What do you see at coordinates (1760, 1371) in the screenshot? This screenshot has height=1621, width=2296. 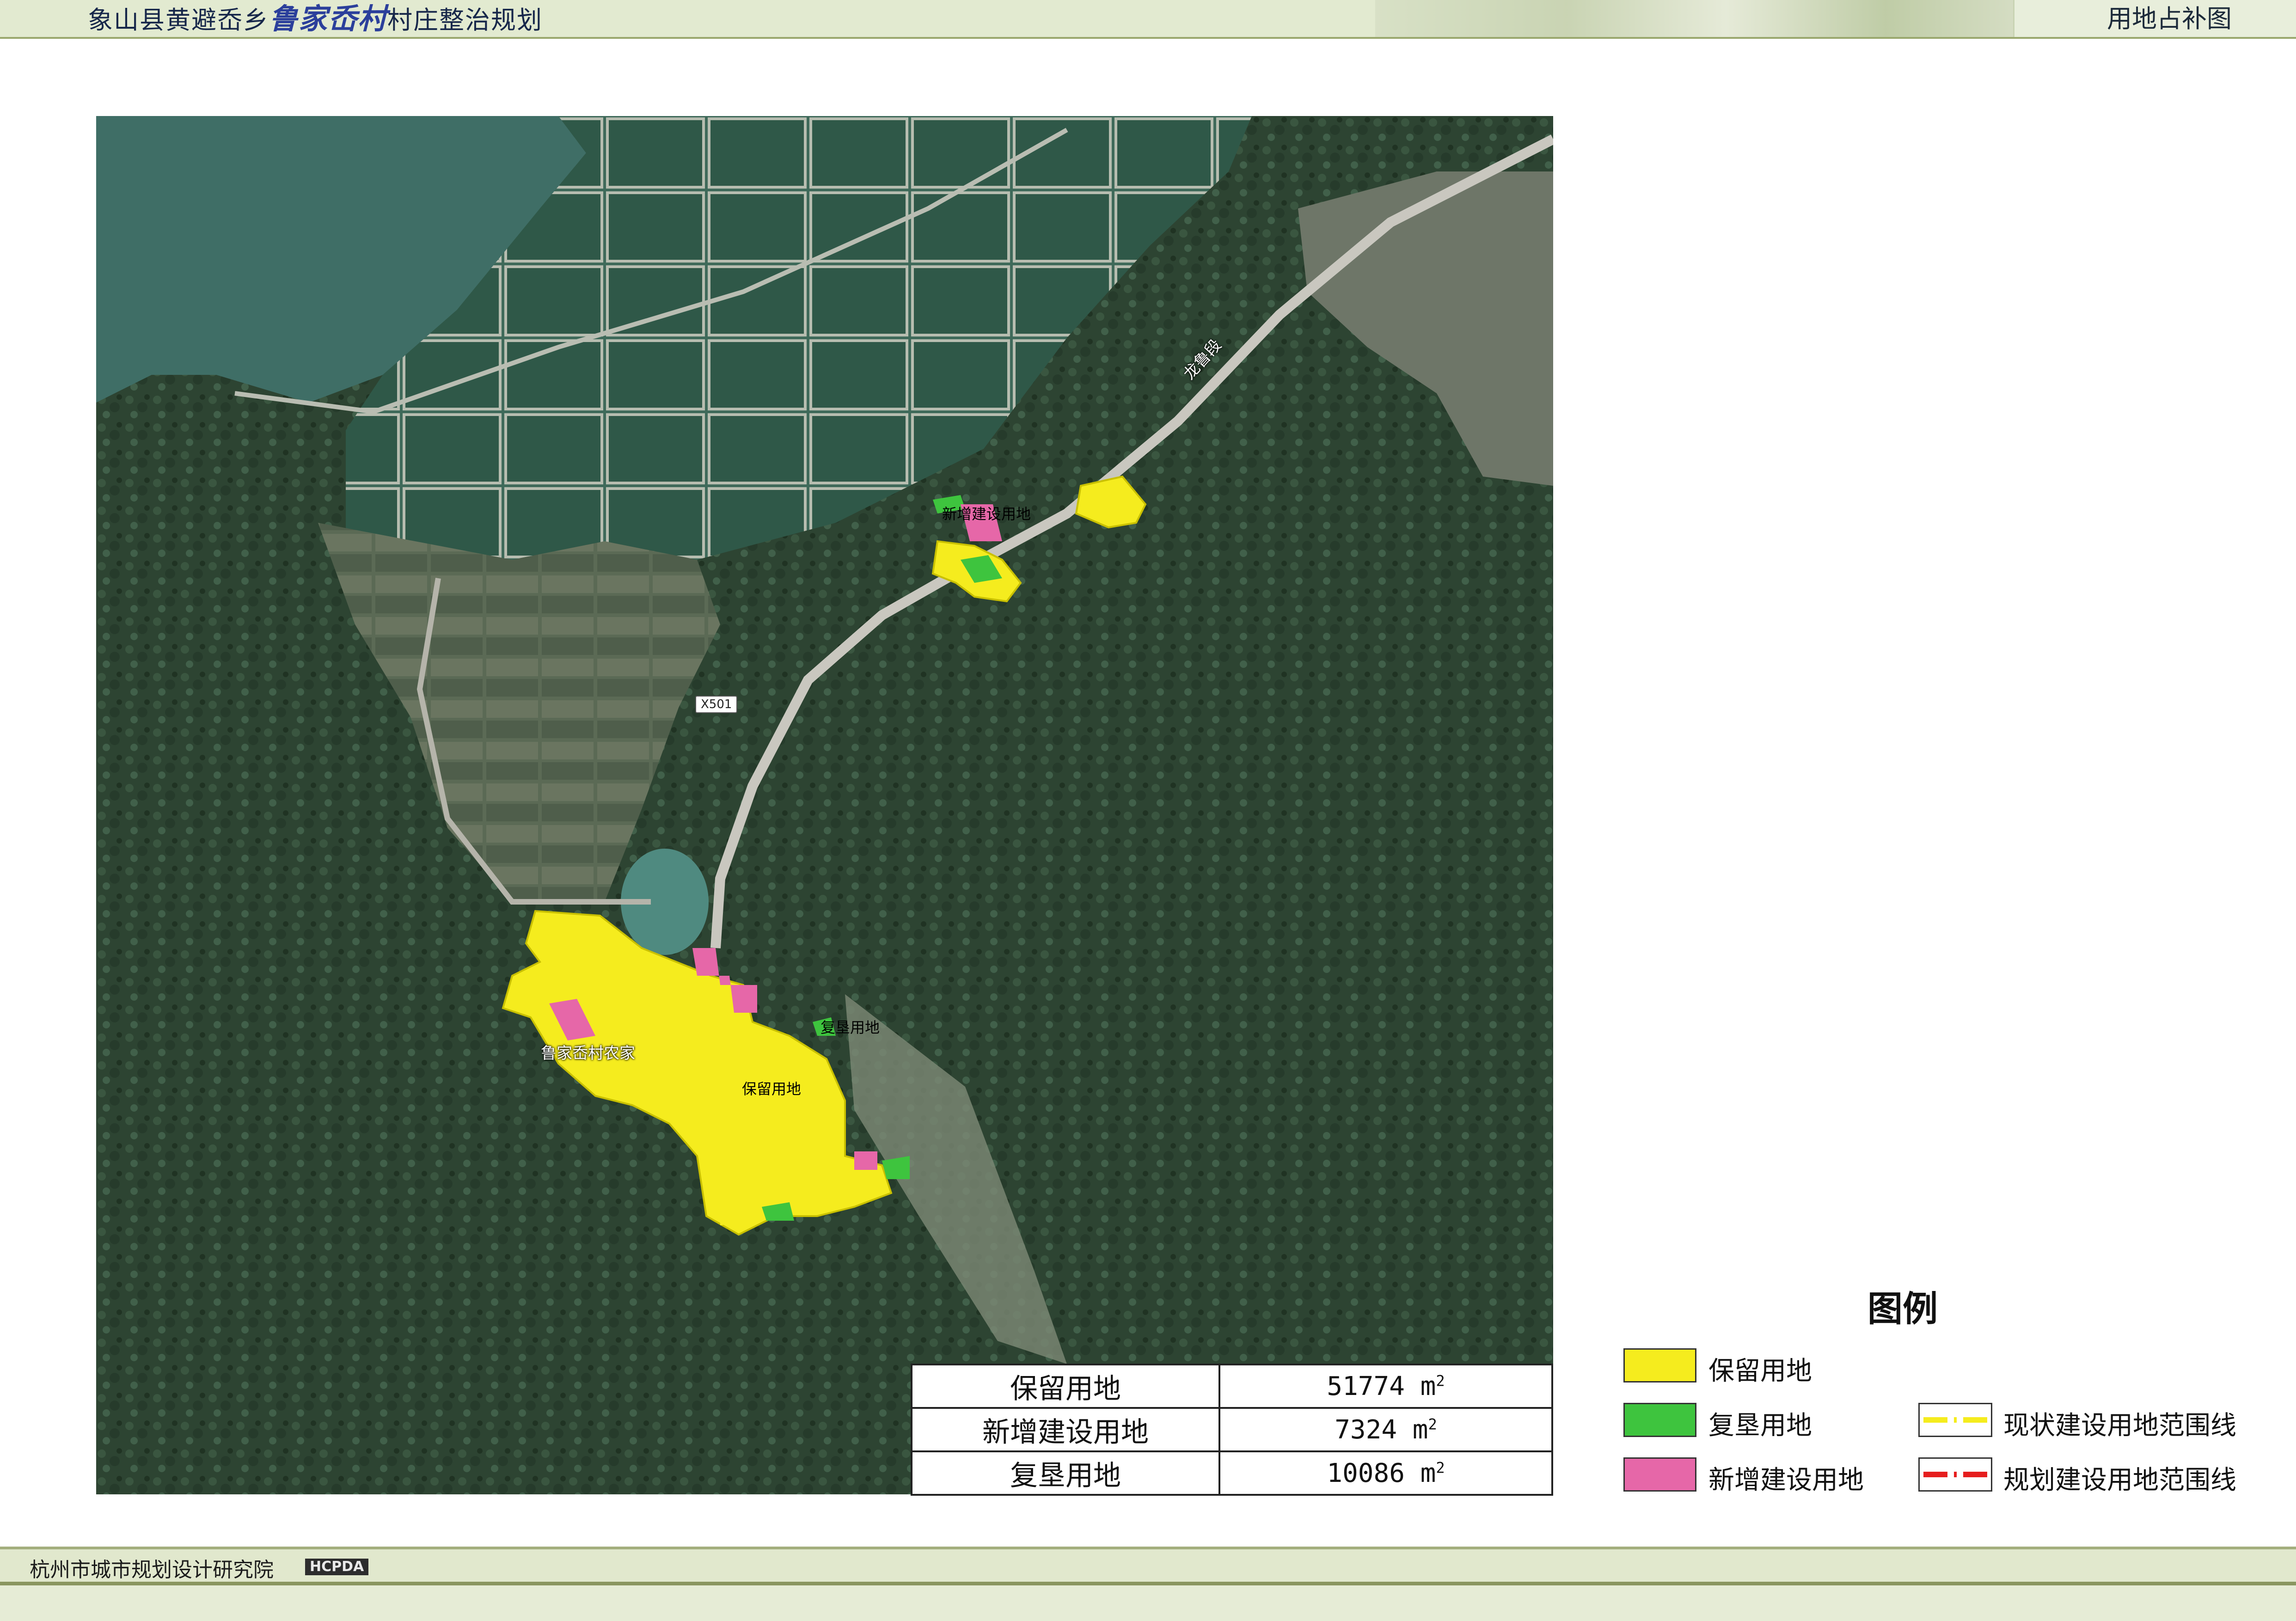 I see `legend-label: 保留用地` at bounding box center [1760, 1371].